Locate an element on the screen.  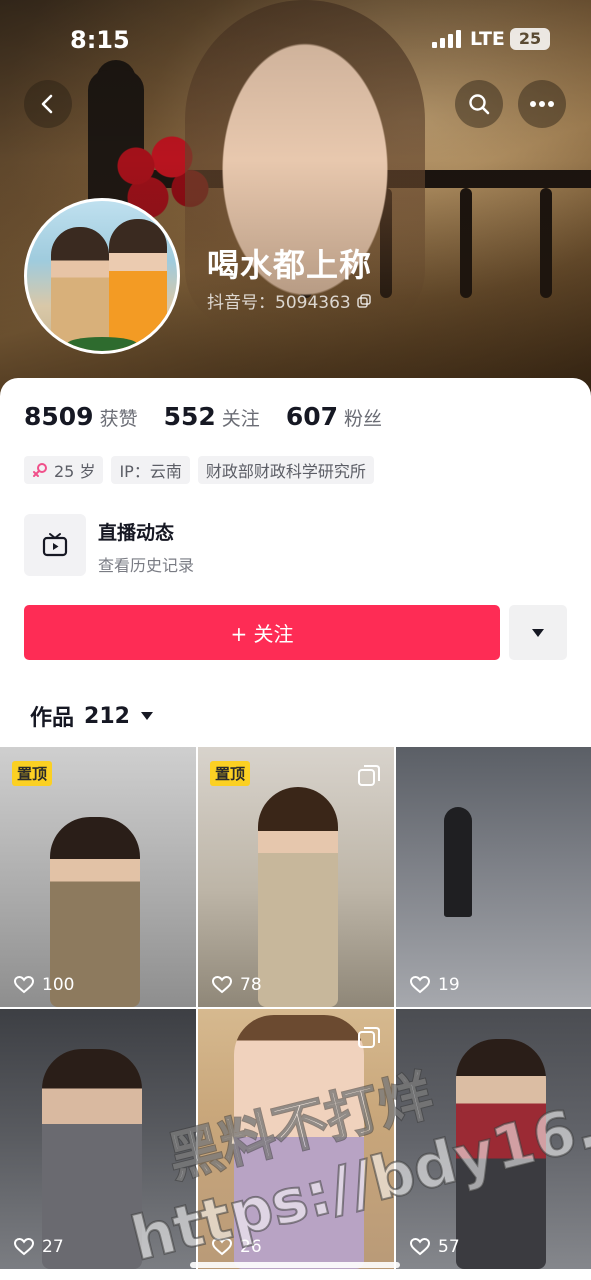
tag-age: 25 岁 is located at coordinates (64, 470).